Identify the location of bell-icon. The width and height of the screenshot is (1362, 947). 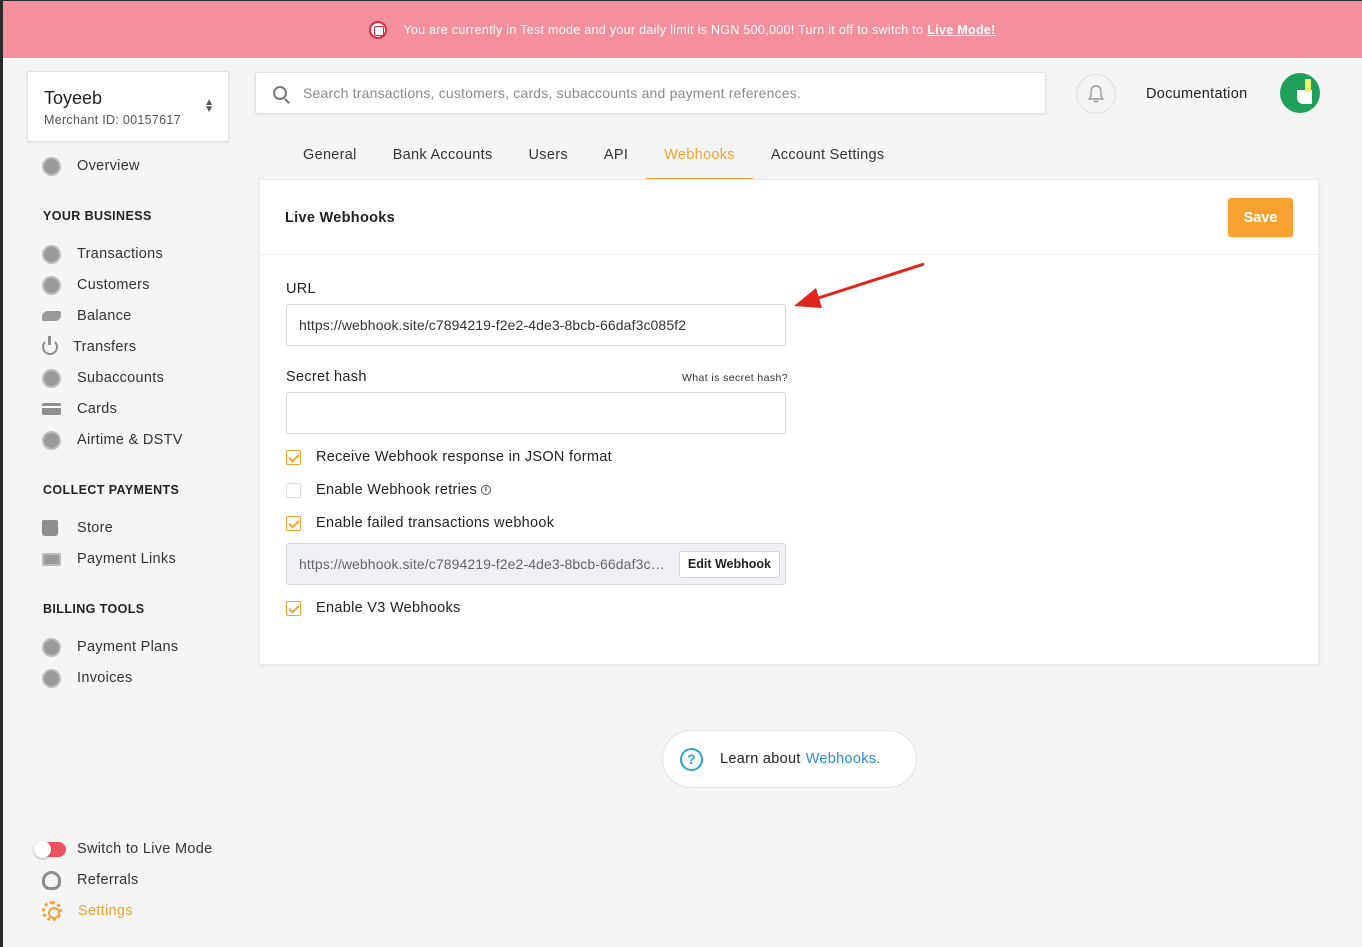
(1096, 94).